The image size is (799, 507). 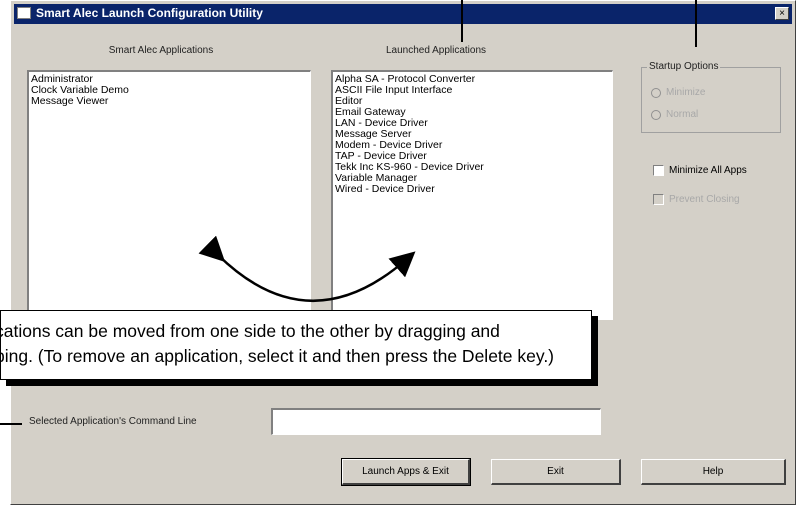 I want to click on drag-arrow-icon, so click(x=307, y=268).